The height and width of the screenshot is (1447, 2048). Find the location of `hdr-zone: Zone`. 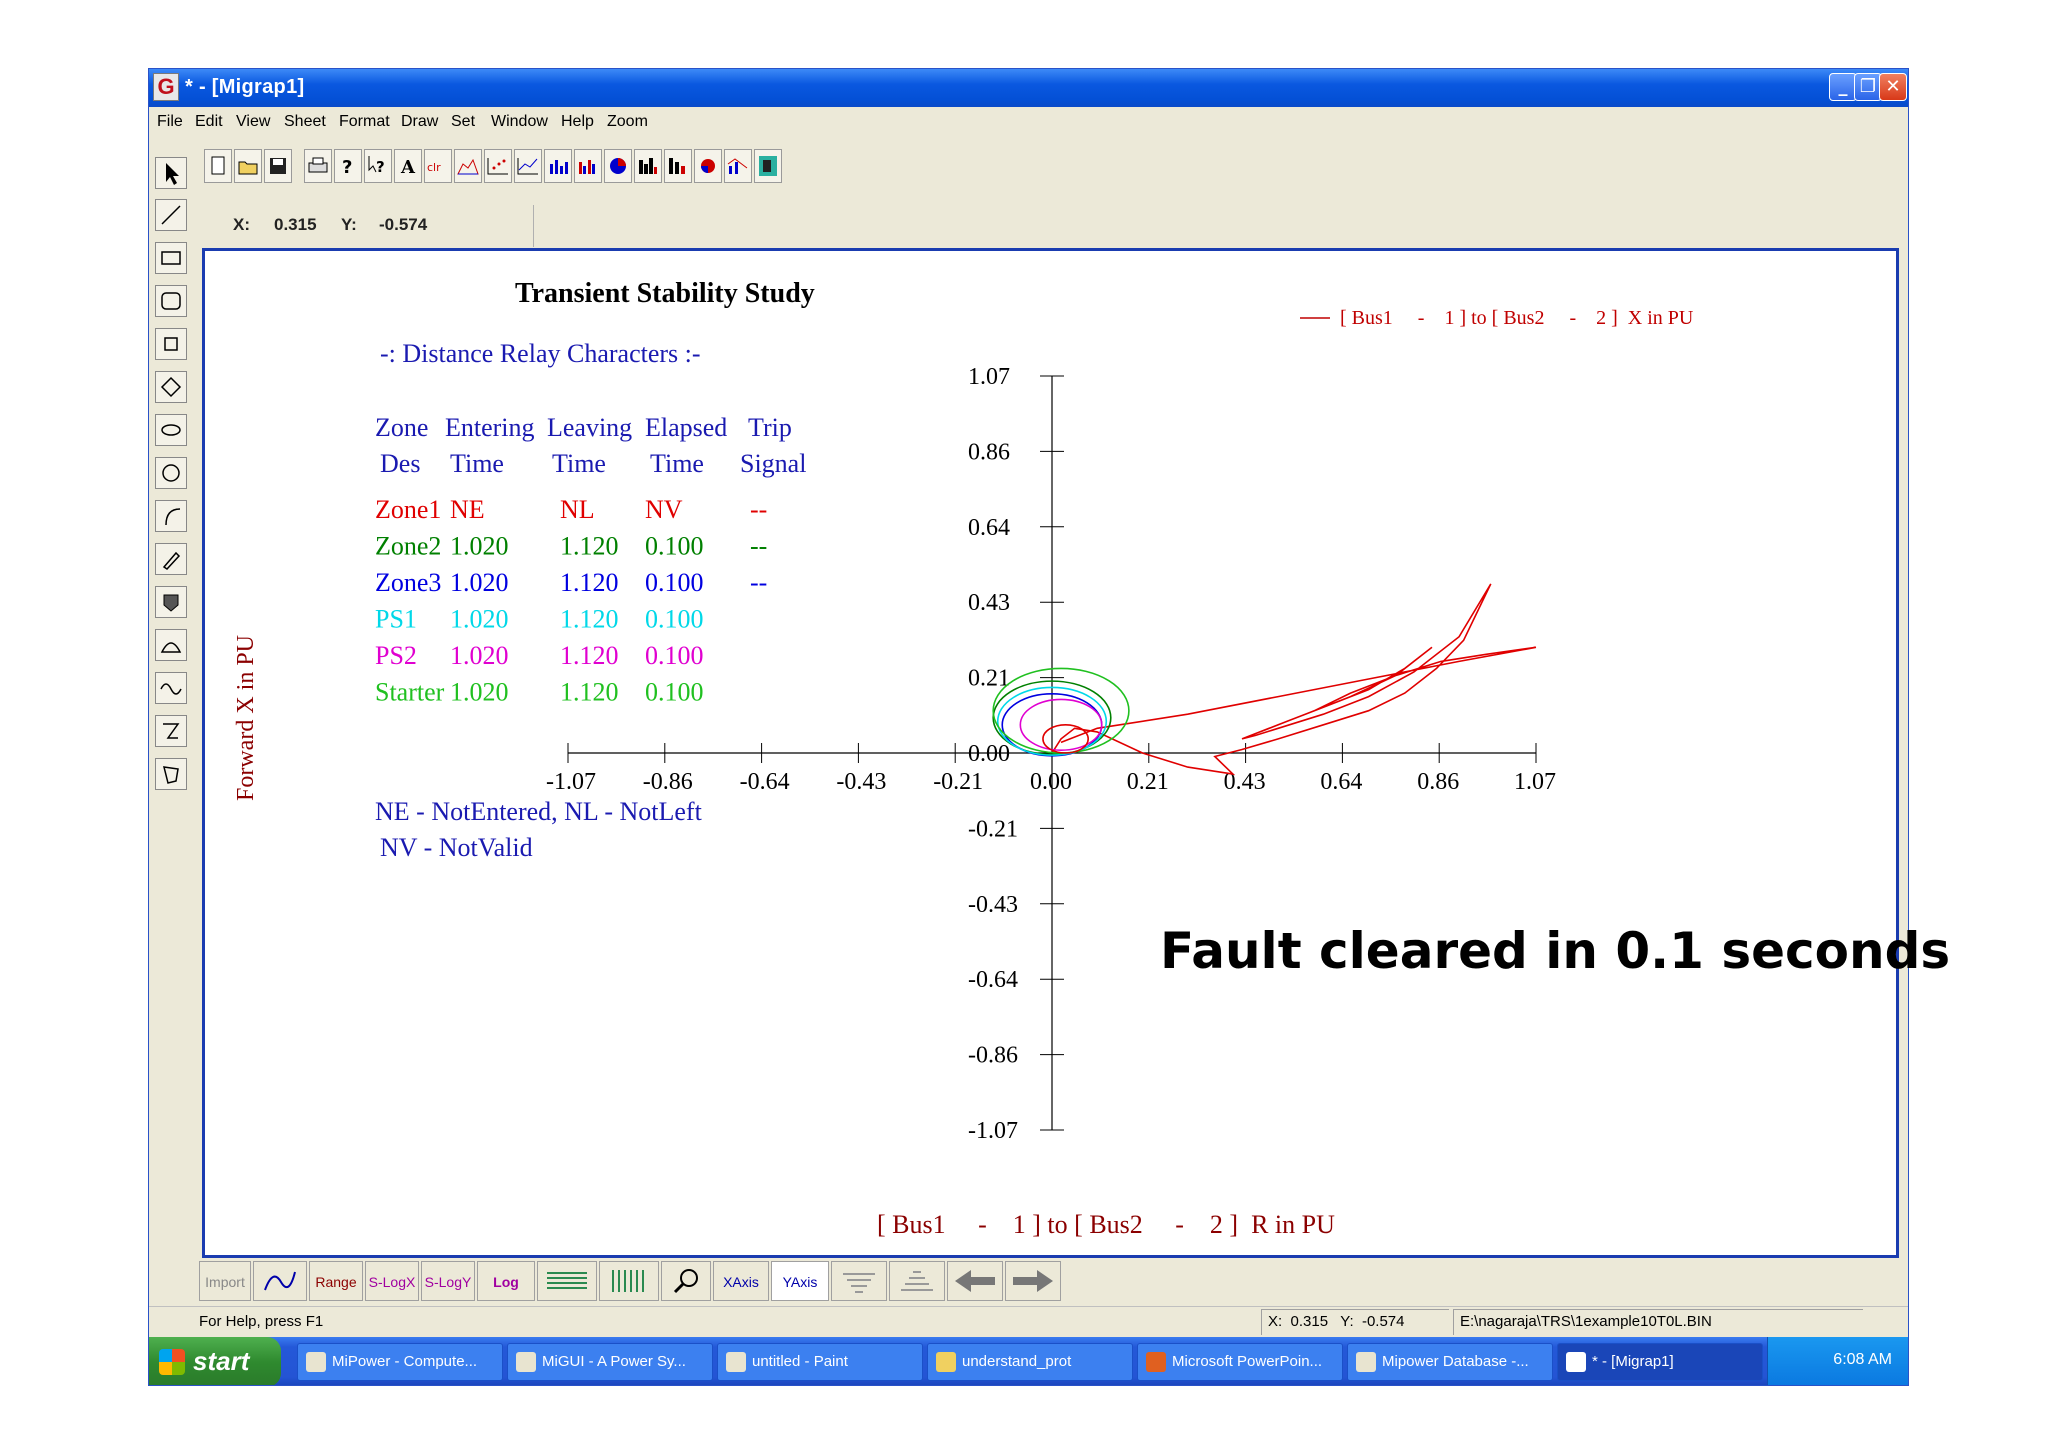

hdr-zone: Zone is located at coordinates (401, 427).